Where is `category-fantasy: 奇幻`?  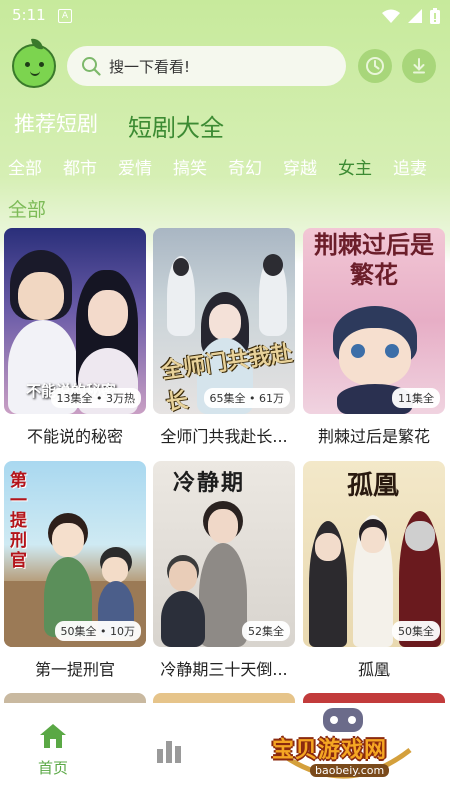 category-fantasy: 奇幻 is located at coordinates (245, 166).